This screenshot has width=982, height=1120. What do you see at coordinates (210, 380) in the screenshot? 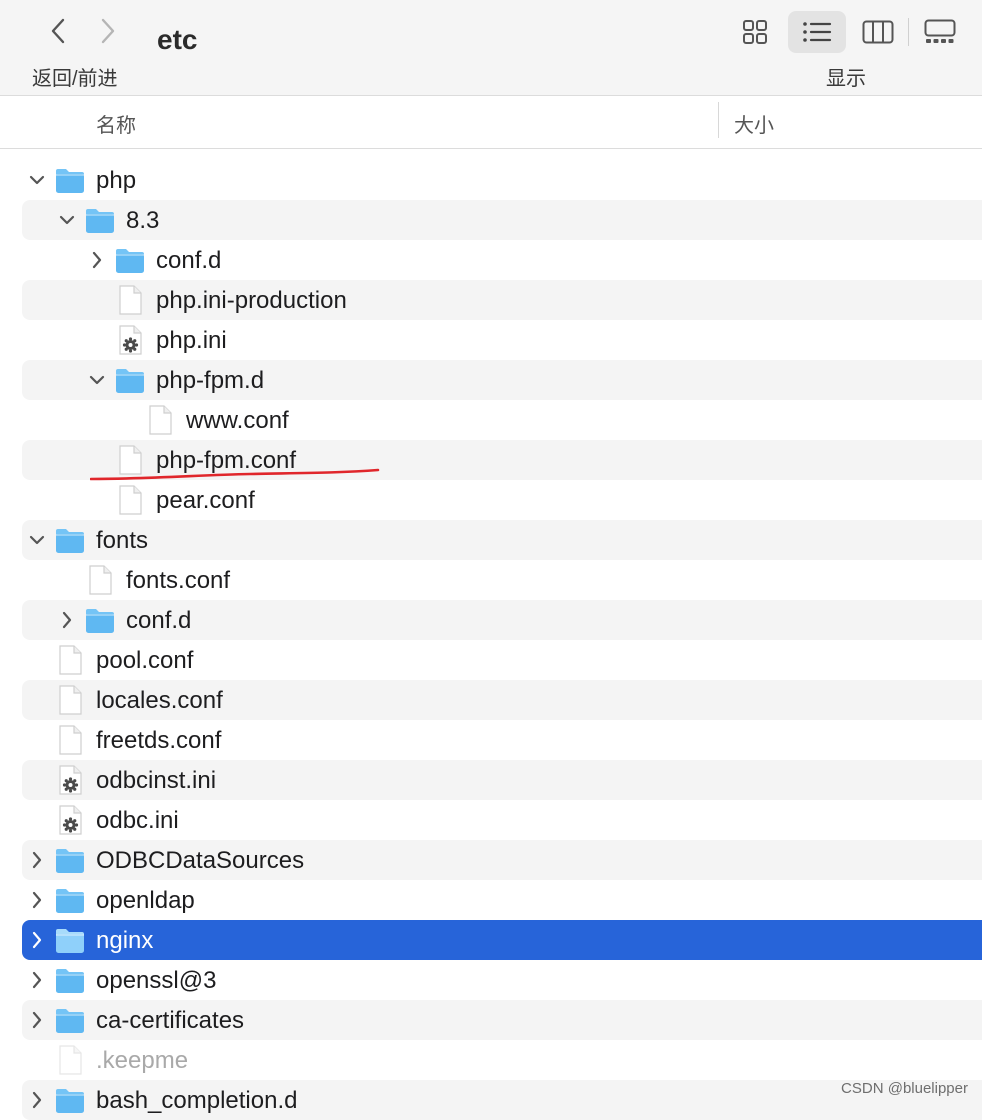
I see `file-name: php-fpm.d` at bounding box center [210, 380].